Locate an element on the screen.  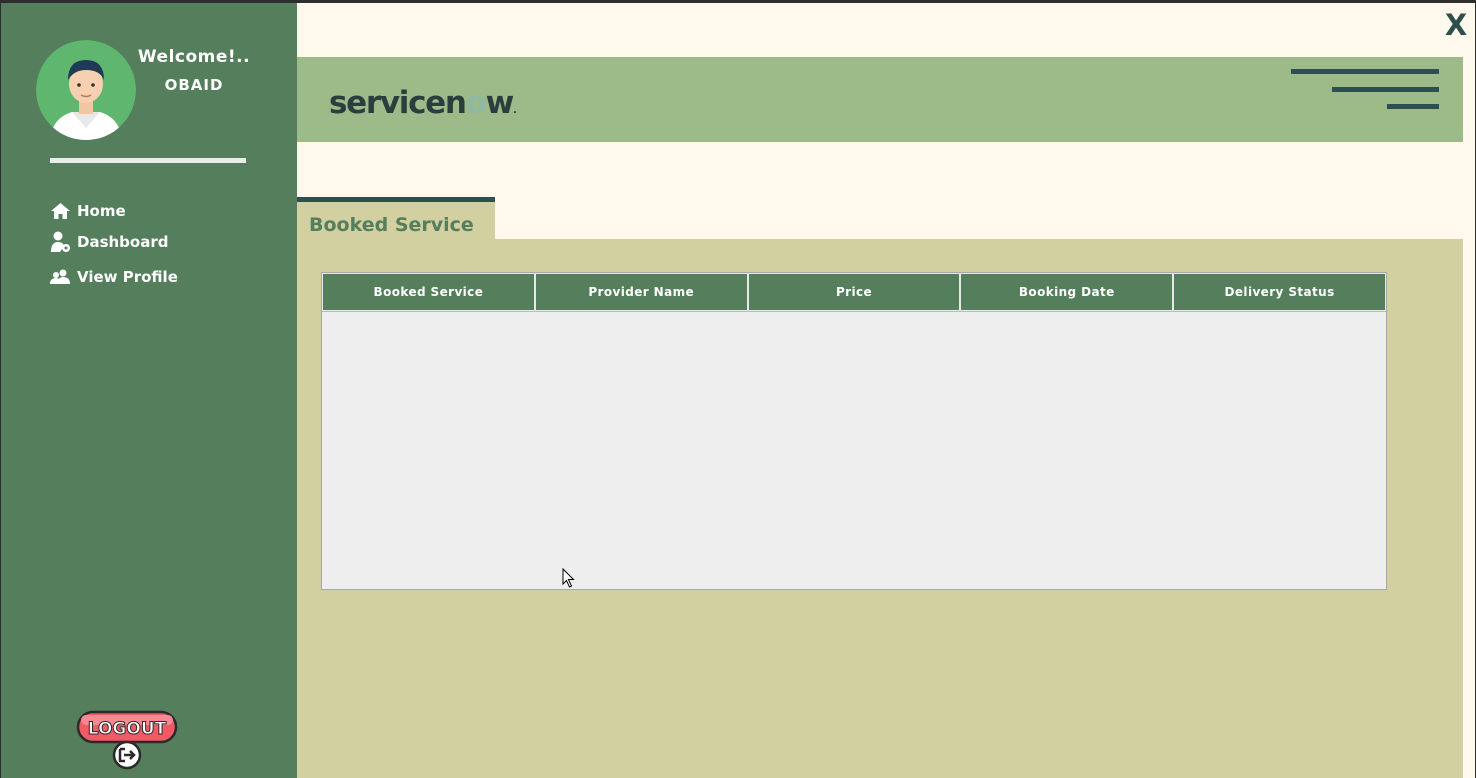
logo-text-end: w is located at coordinates (500, 103).